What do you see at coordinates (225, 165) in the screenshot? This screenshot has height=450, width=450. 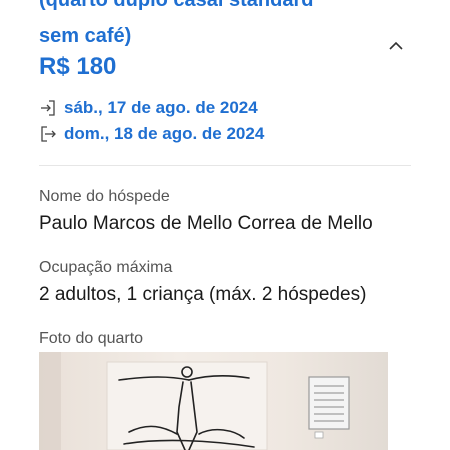 I see `section-divider` at bounding box center [225, 165].